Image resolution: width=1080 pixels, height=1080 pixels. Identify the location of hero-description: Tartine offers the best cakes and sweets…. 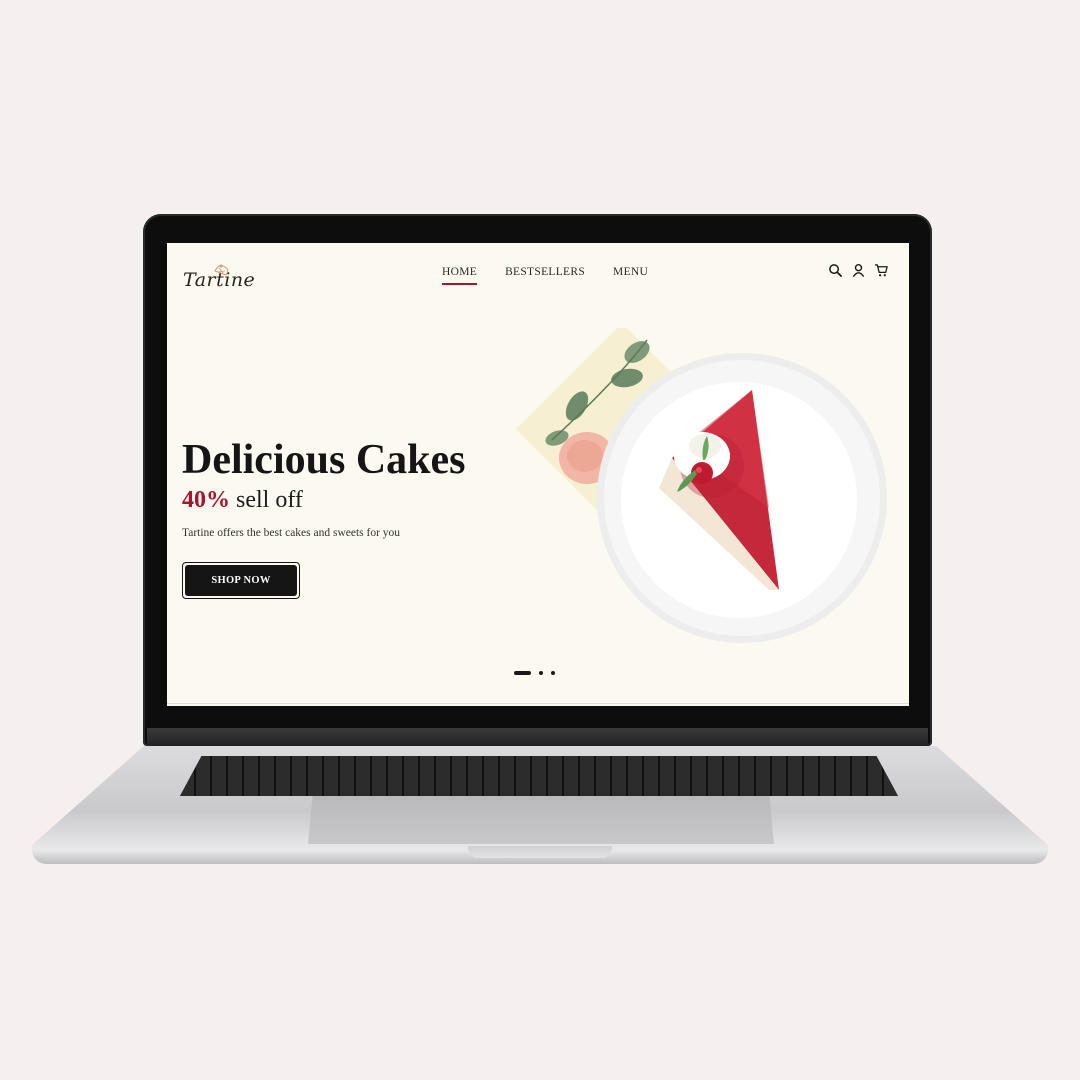
(291, 533).